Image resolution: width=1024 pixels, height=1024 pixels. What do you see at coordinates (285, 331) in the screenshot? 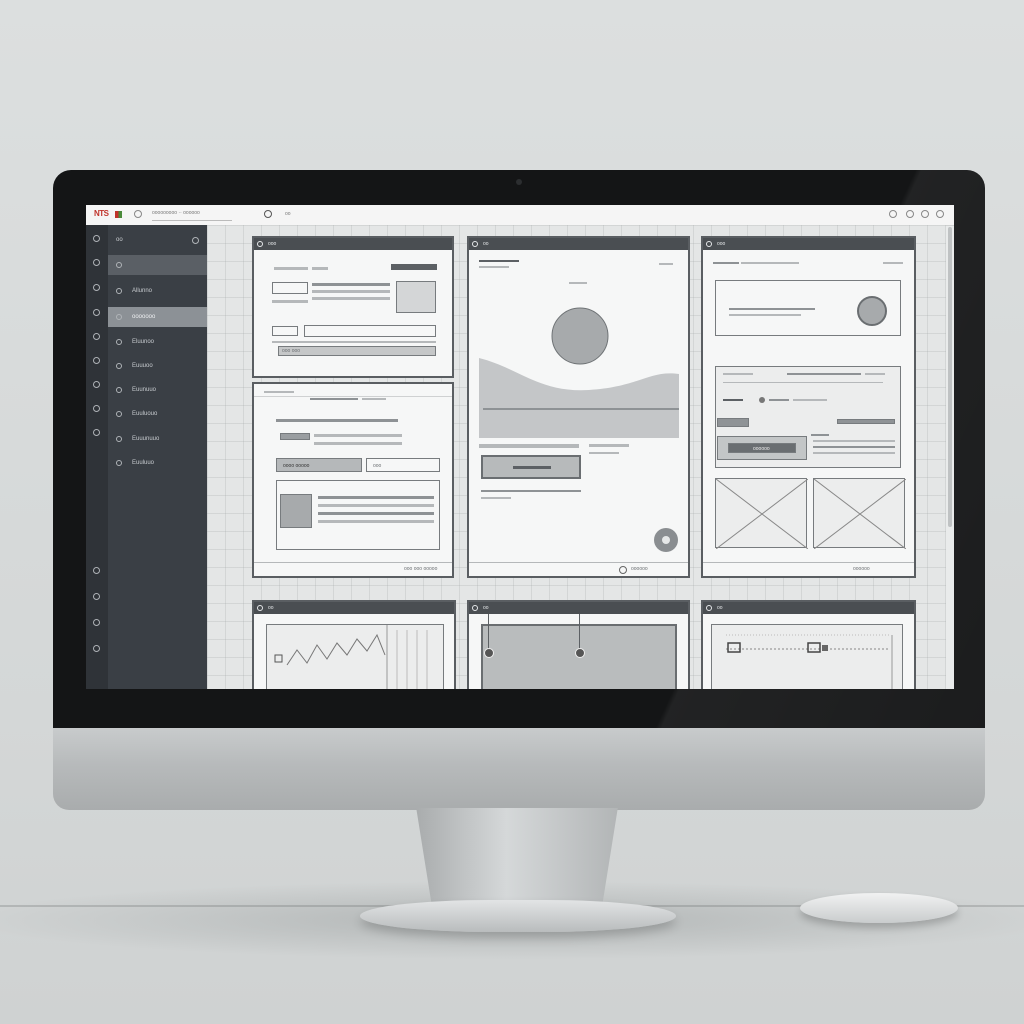
I see `toggle-control` at bounding box center [285, 331].